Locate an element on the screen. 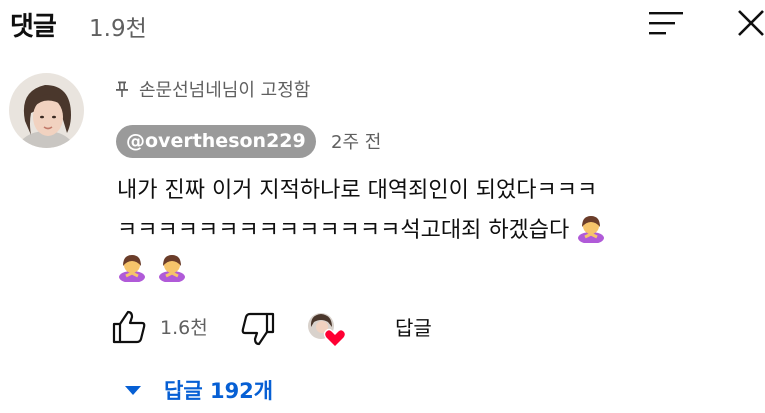 This screenshot has height=413, width=765. replies-label: 답글 192개 is located at coordinates (219, 391).